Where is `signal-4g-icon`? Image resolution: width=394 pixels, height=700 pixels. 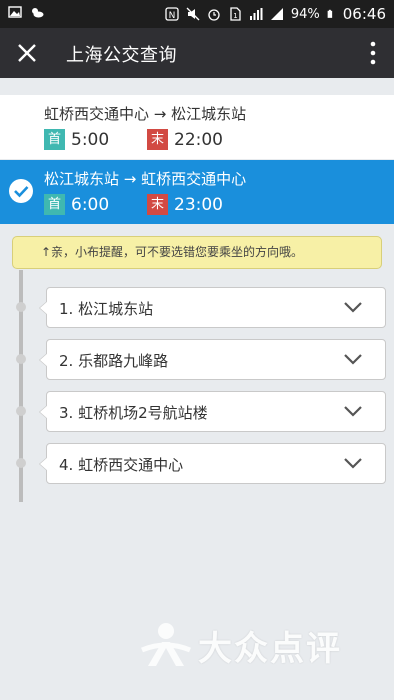 signal-4g-icon is located at coordinates (256, 14).